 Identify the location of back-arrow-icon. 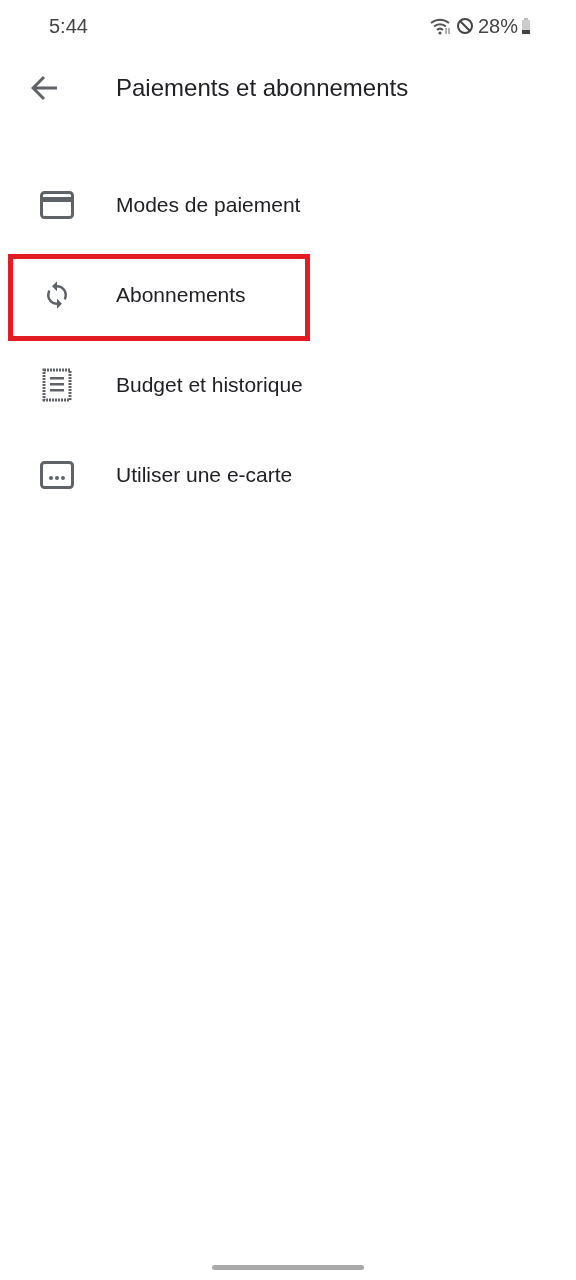
(45, 88).